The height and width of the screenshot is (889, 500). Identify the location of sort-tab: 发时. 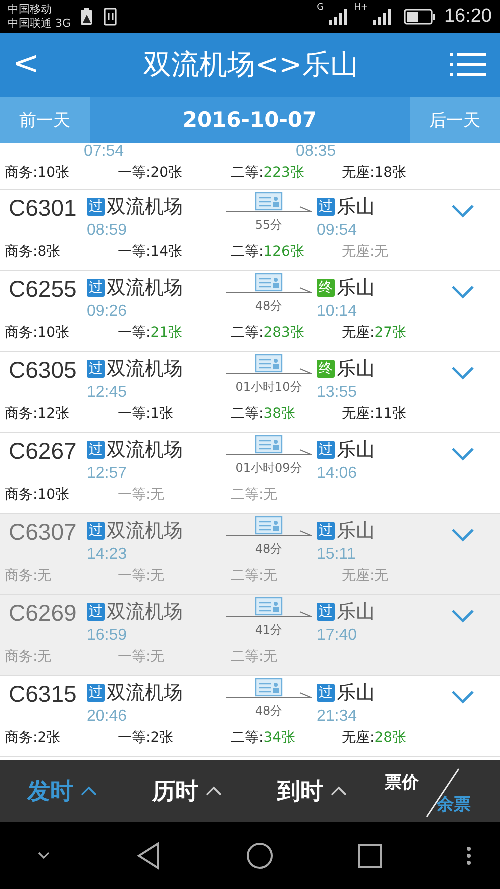
(62, 791).